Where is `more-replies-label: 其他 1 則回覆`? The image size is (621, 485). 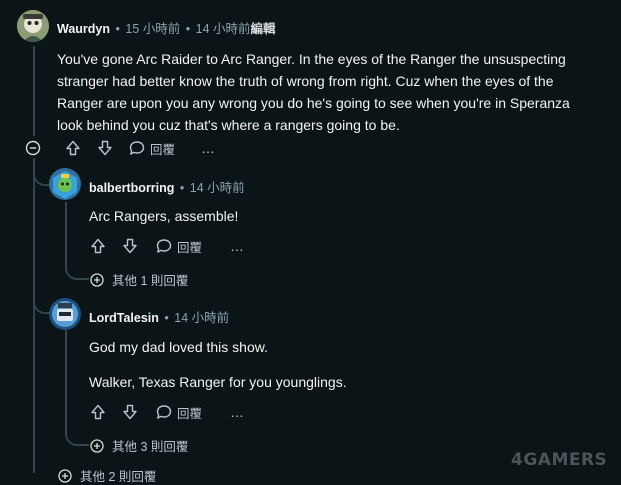 more-replies-label: 其他 1 則回覆 is located at coordinates (150, 281).